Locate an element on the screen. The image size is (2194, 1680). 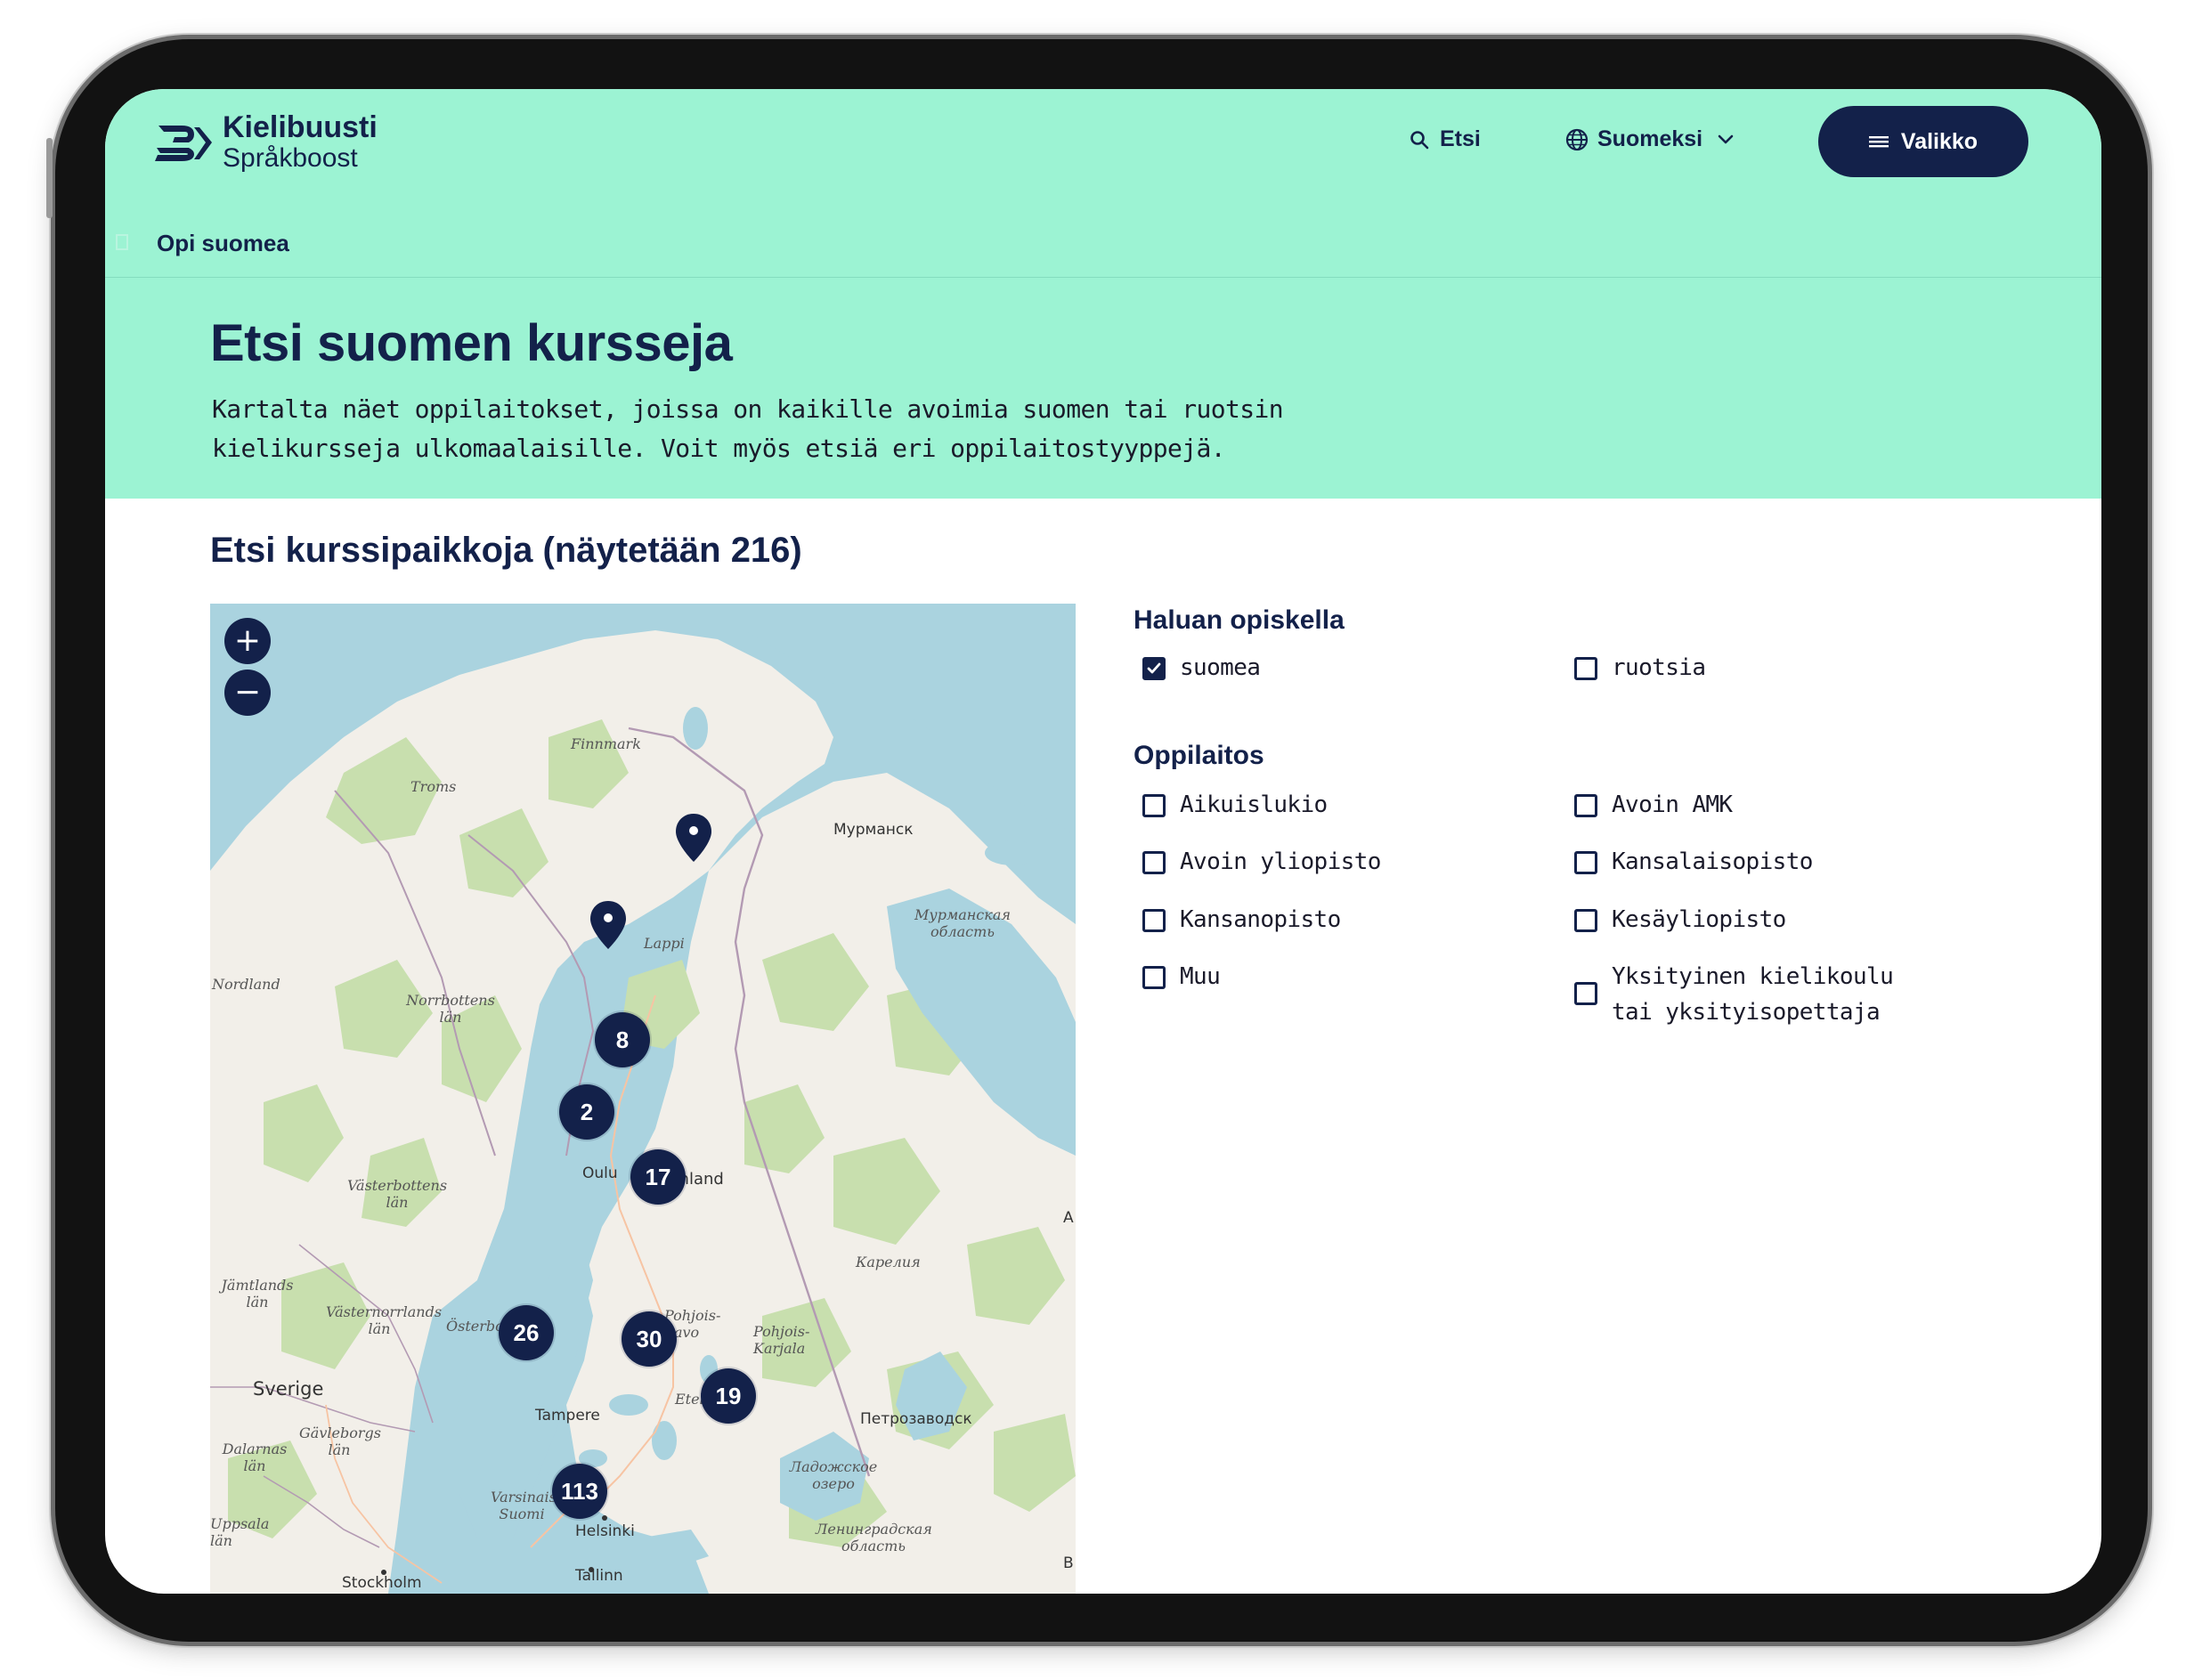
language-filter-title: Haluan opiskella is located at coordinates (1239, 620).